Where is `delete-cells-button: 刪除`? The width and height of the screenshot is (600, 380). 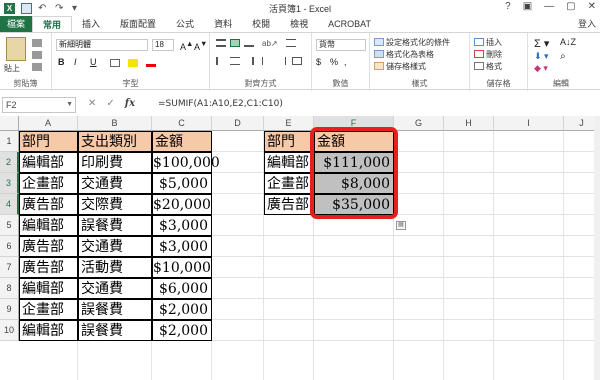
delete-cells-button: 刪除 is located at coordinates (494, 54).